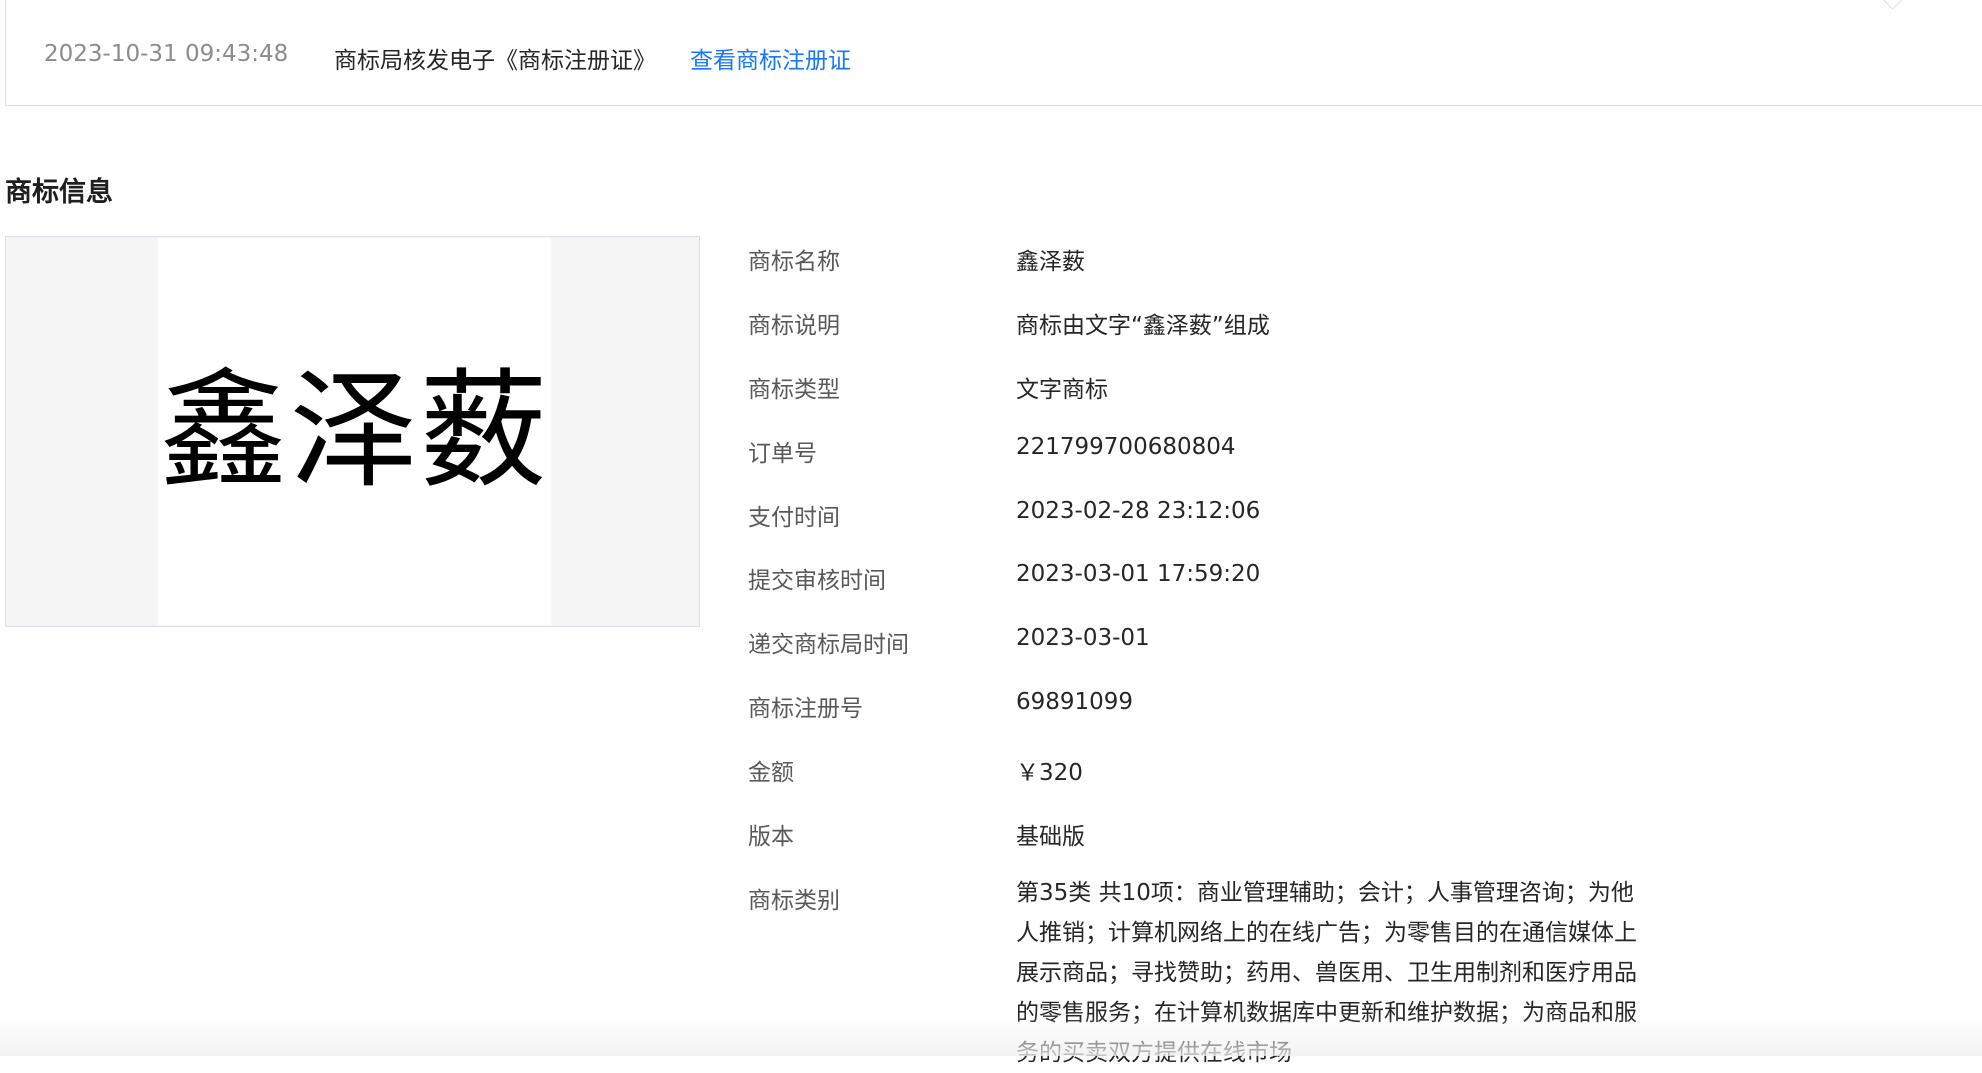 The height and width of the screenshot is (1073, 1982). What do you see at coordinates (794, 901) in the screenshot?
I see `info-label: 商标类别` at bounding box center [794, 901].